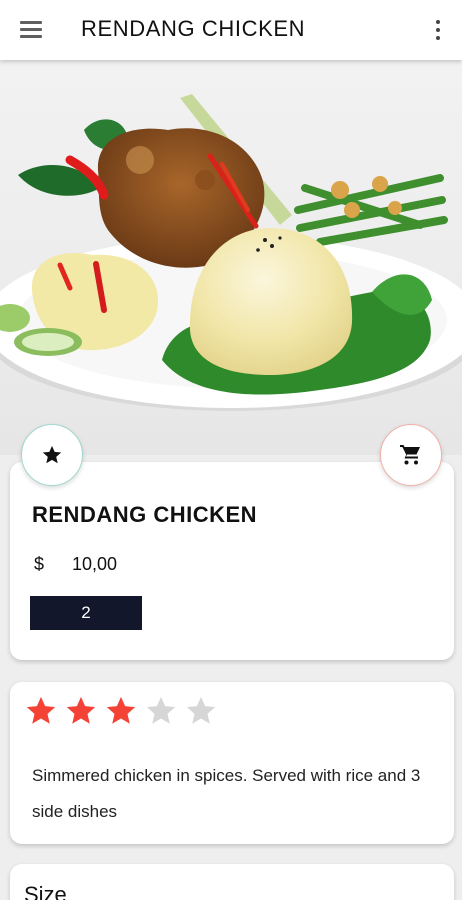 This screenshot has height=900, width=462. I want to click on favorite-button, so click(52, 455).